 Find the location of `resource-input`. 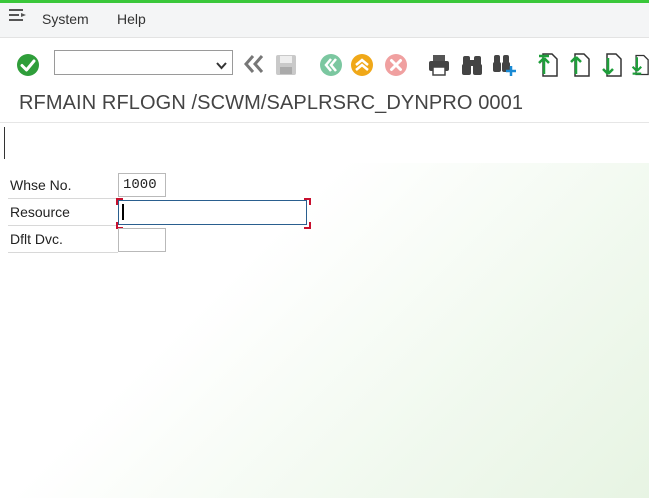

resource-input is located at coordinates (213, 213).